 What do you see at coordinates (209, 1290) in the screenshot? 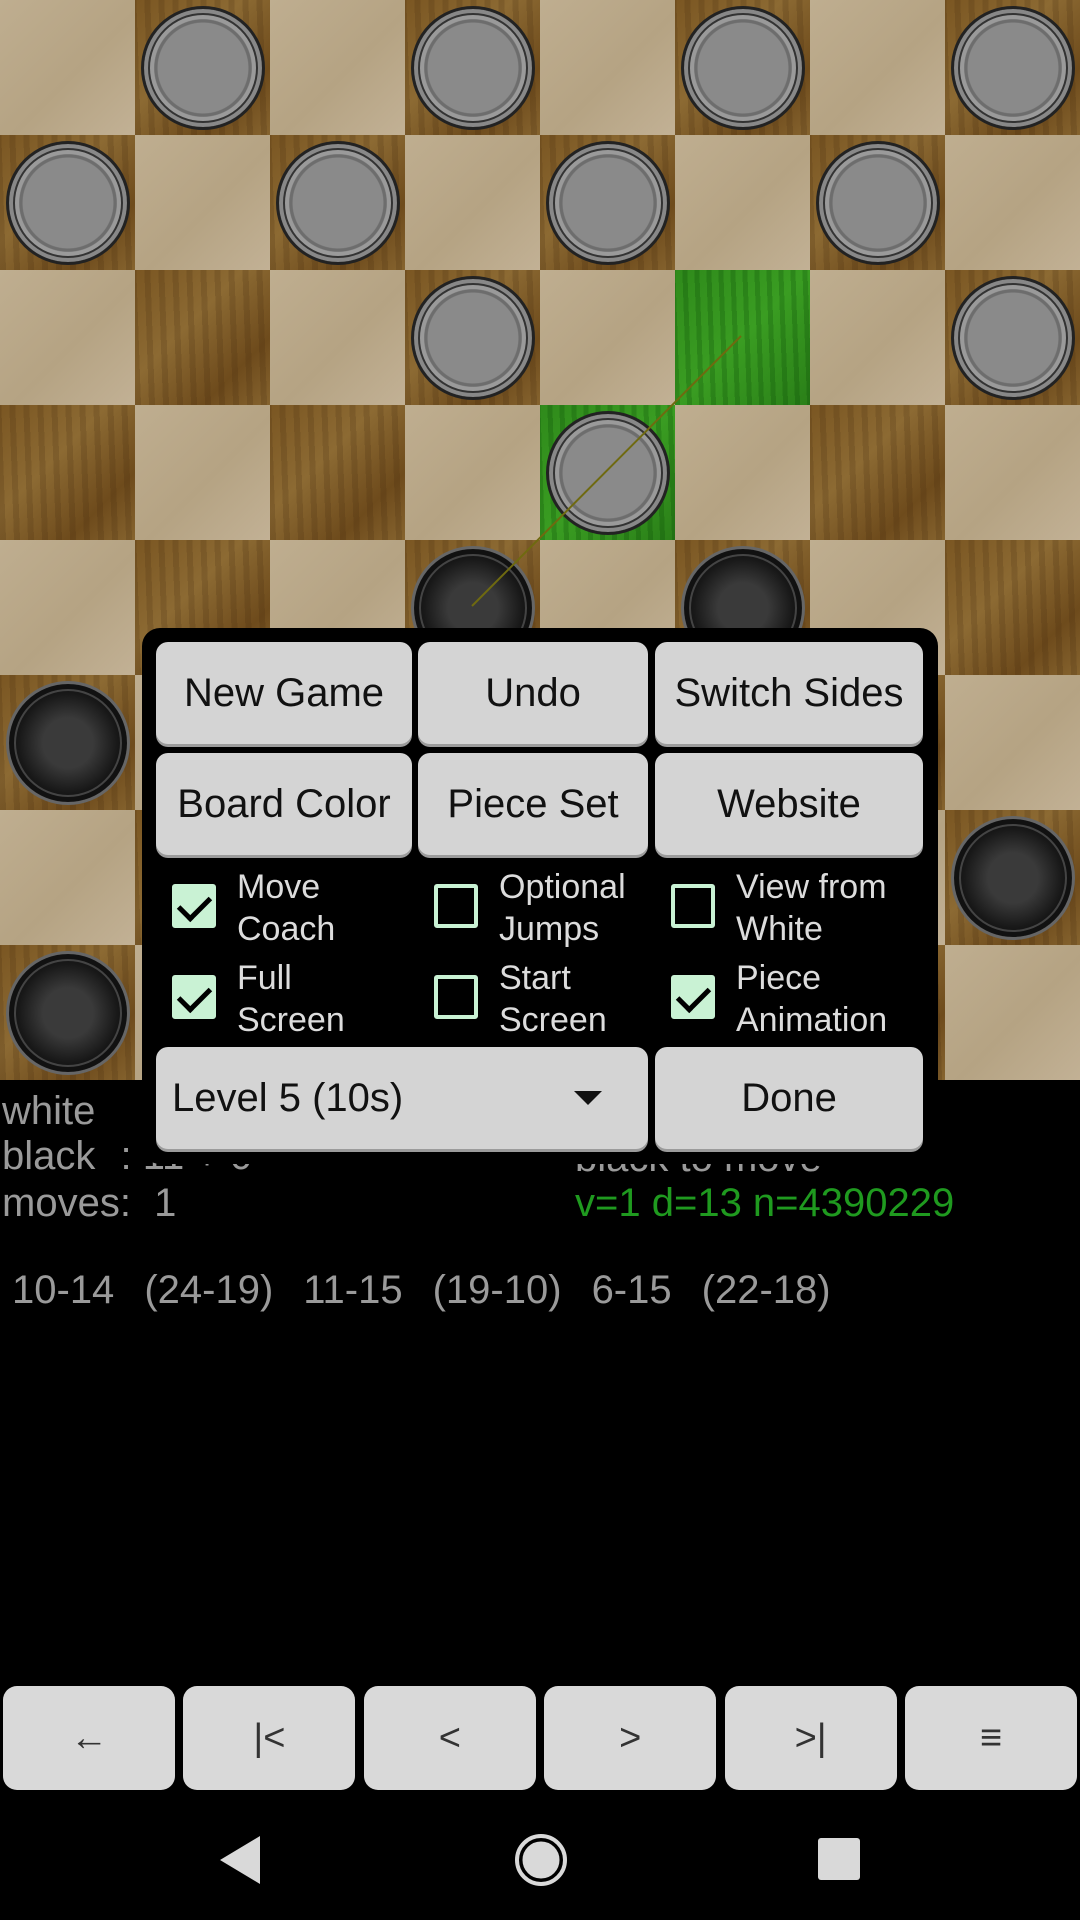
I see `move-entry: (24-19)` at bounding box center [209, 1290].